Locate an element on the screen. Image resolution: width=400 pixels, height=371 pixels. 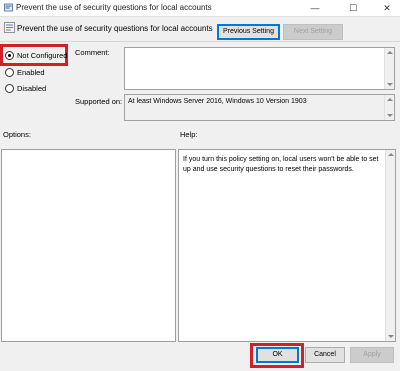
apply-button: Apply is located at coordinates (372, 355).